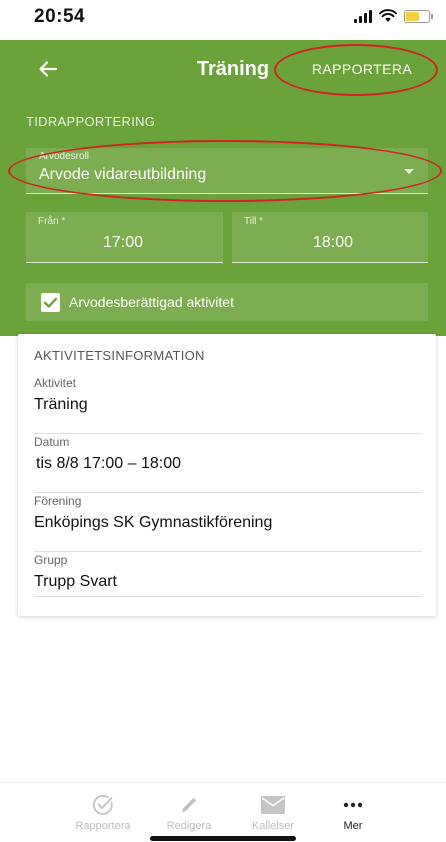 The width and height of the screenshot is (446, 842). Describe the element at coordinates (51, 560) in the screenshot. I see `info-label: Grupp` at that location.